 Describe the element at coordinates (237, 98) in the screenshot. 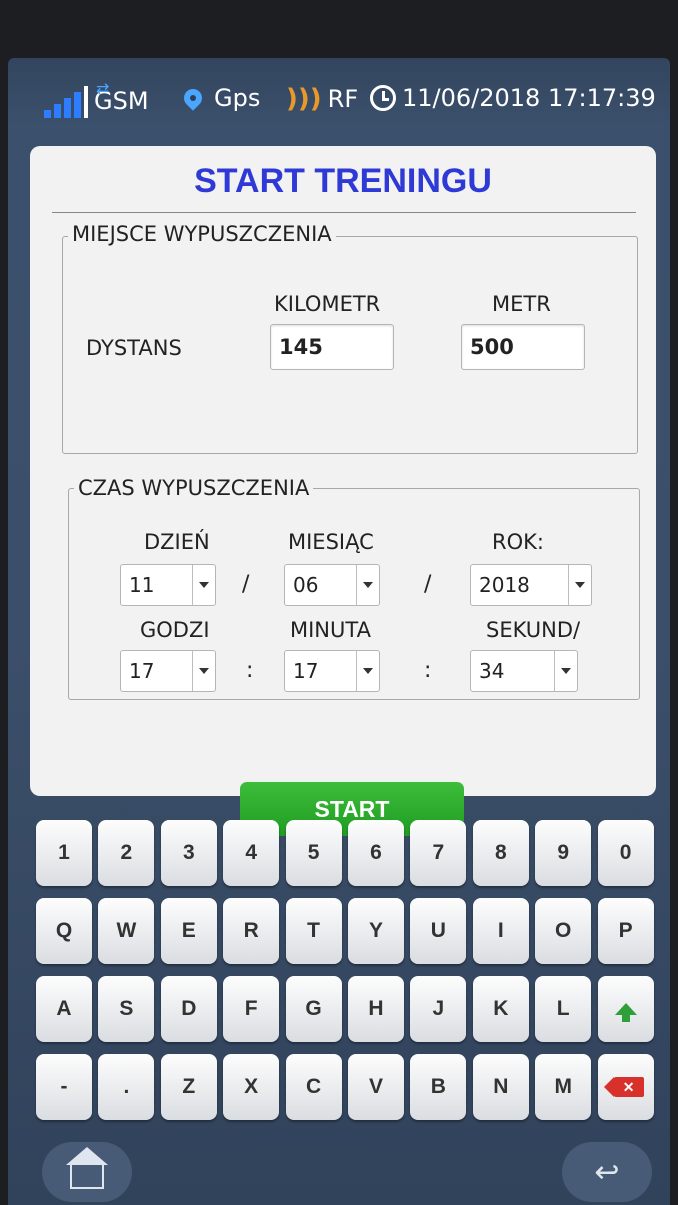

I see `gps-label: Gps` at that location.